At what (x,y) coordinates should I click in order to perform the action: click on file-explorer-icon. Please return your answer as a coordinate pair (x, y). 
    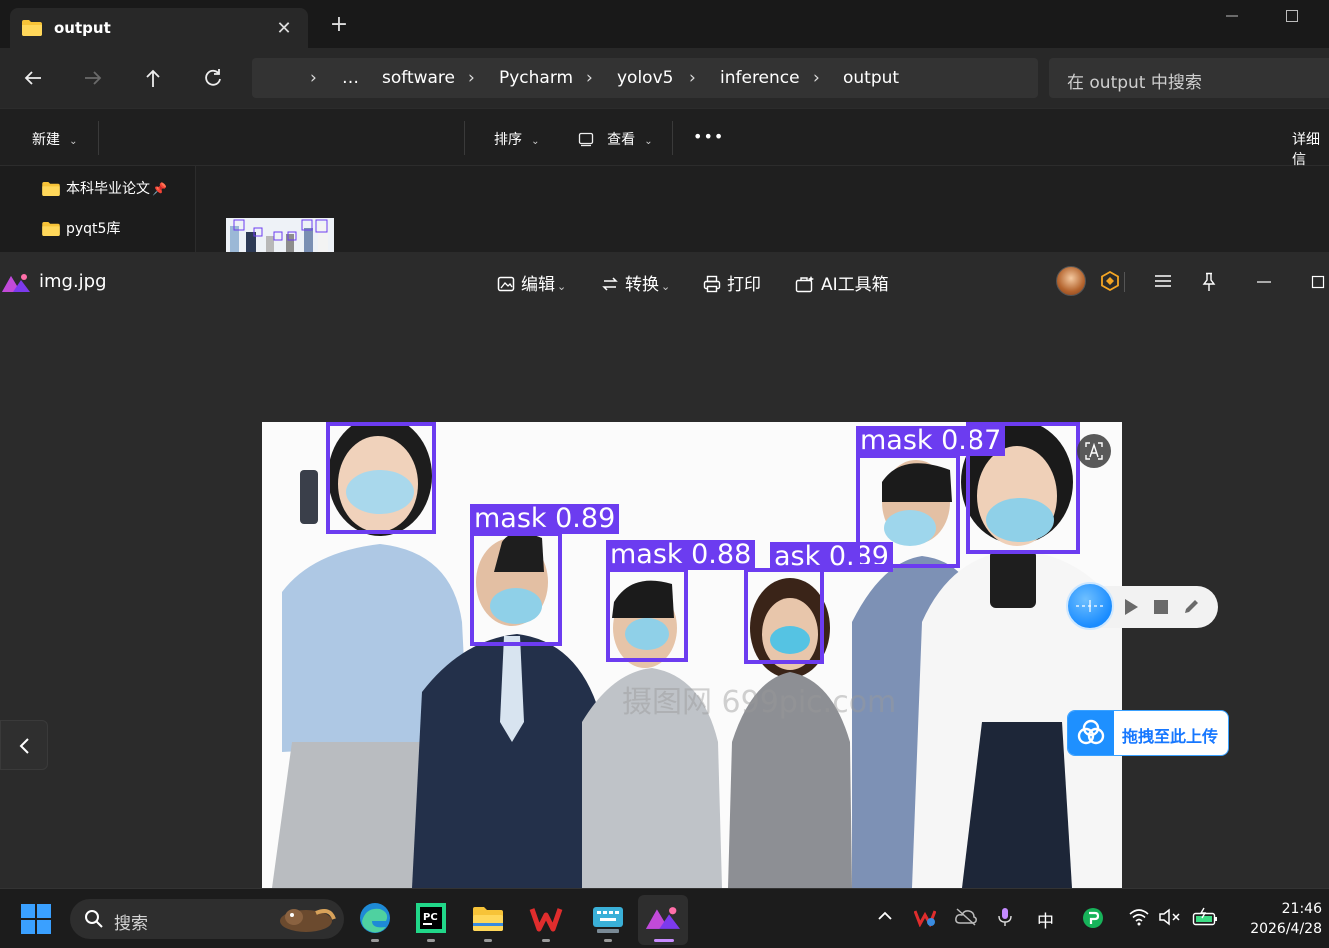
    Looking at the image, I should click on (488, 918).